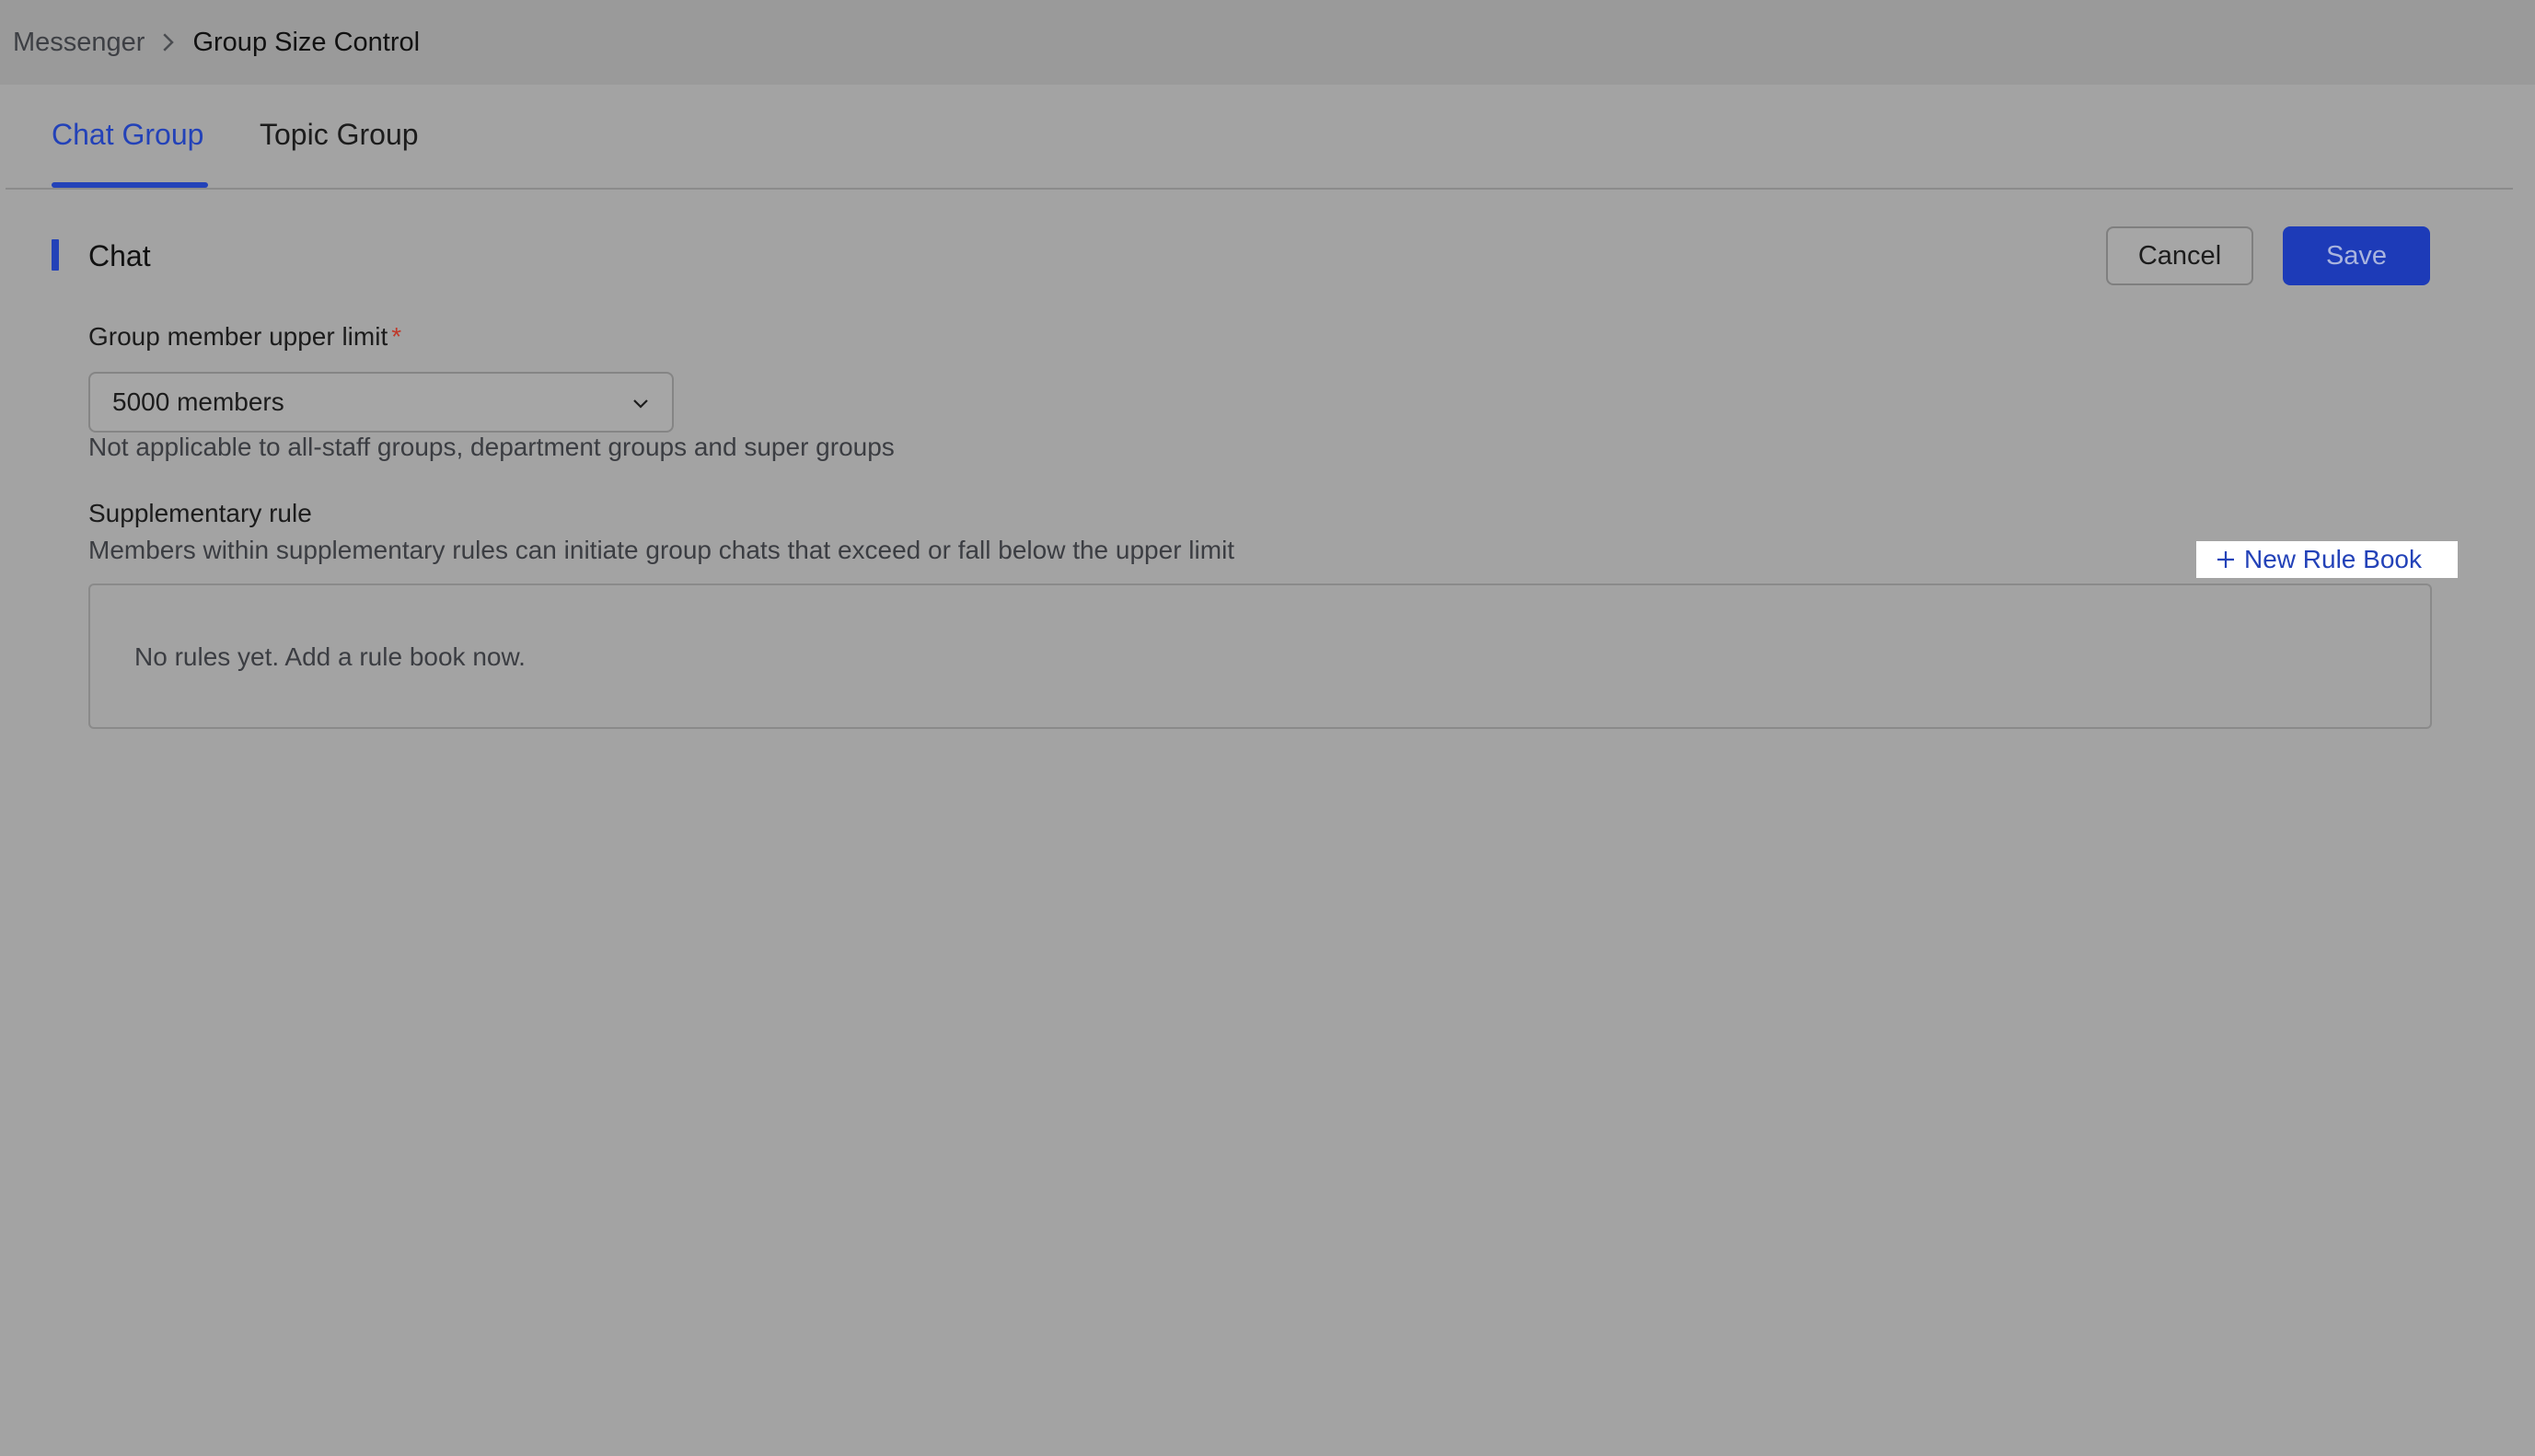 Image resolution: width=2535 pixels, height=1456 pixels. I want to click on save-button: Save, so click(2356, 255).